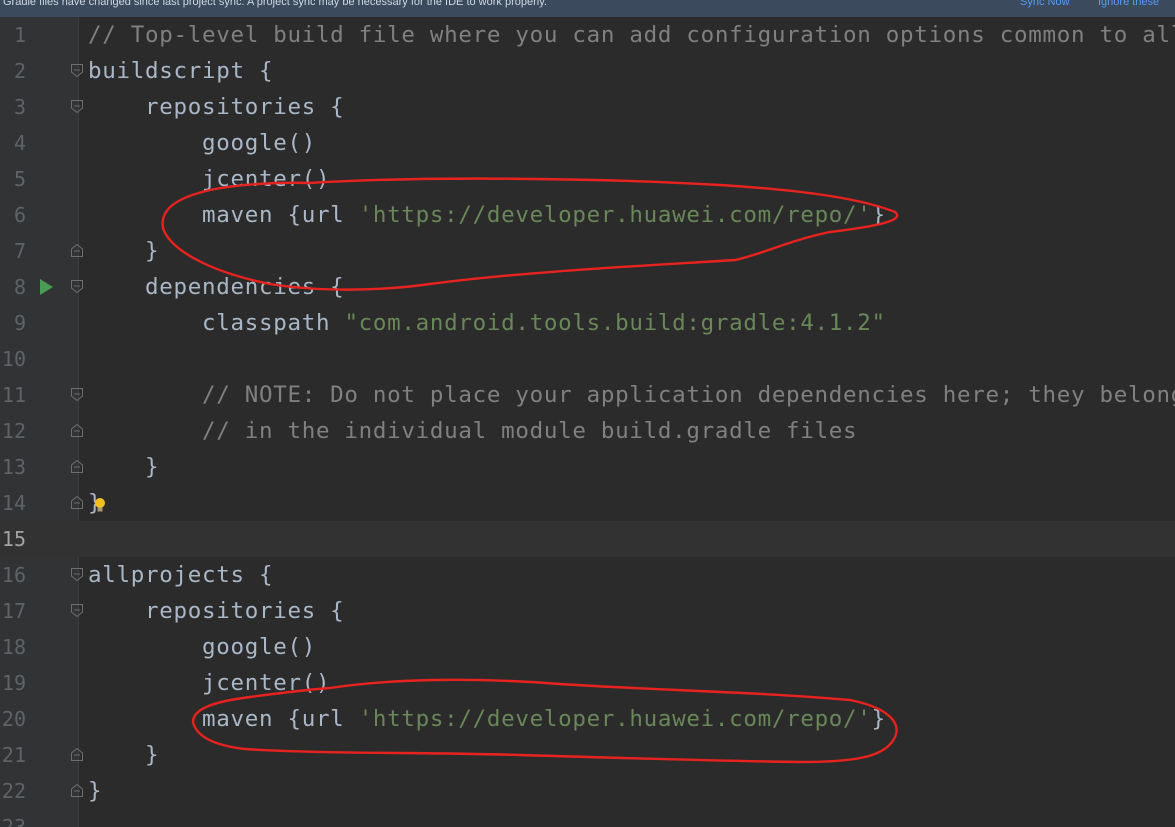  What do you see at coordinates (587, 683) in the screenshot?
I see `code-line: 19 jcenter()` at bounding box center [587, 683].